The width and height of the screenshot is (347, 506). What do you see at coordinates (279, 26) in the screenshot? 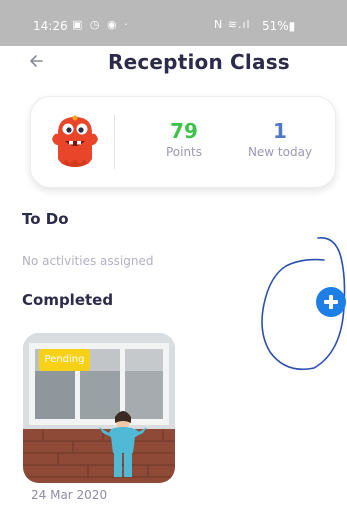
I see `battery-indicator: 51%▮` at bounding box center [279, 26].